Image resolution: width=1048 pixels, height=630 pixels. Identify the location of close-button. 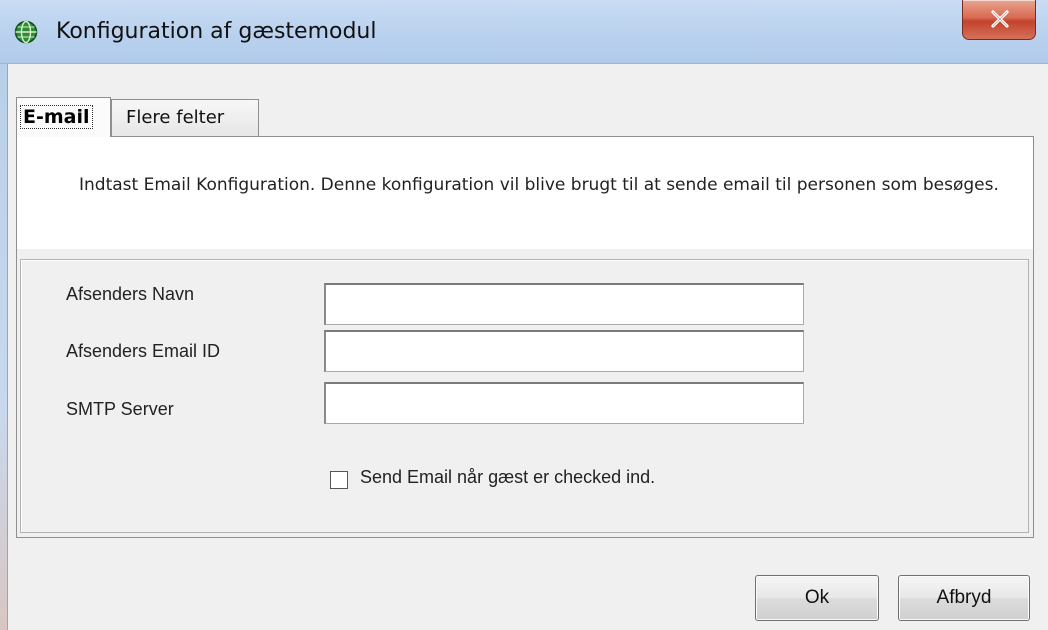
(999, 20).